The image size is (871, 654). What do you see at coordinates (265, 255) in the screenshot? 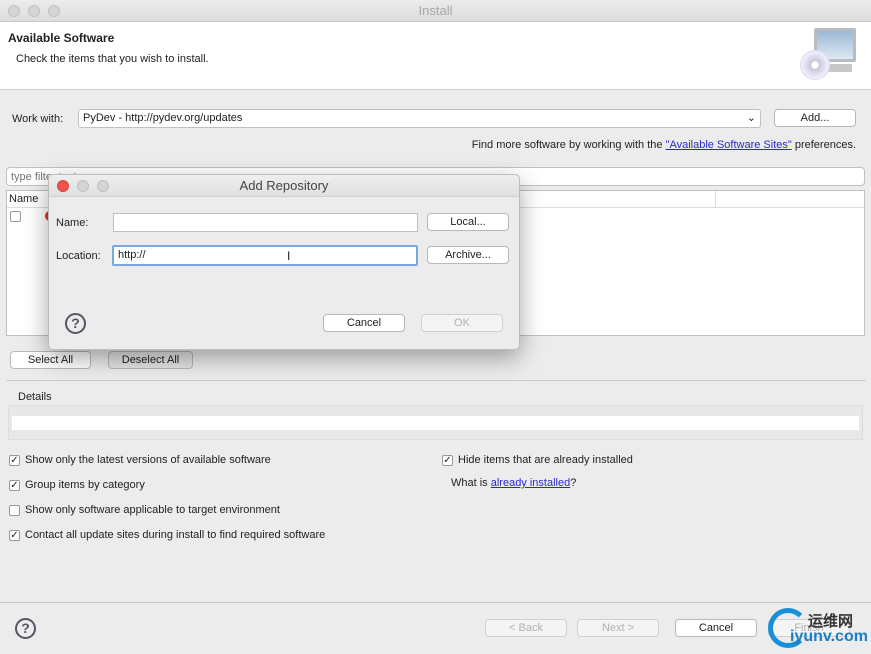
I see `location-input: http://` at bounding box center [265, 255].